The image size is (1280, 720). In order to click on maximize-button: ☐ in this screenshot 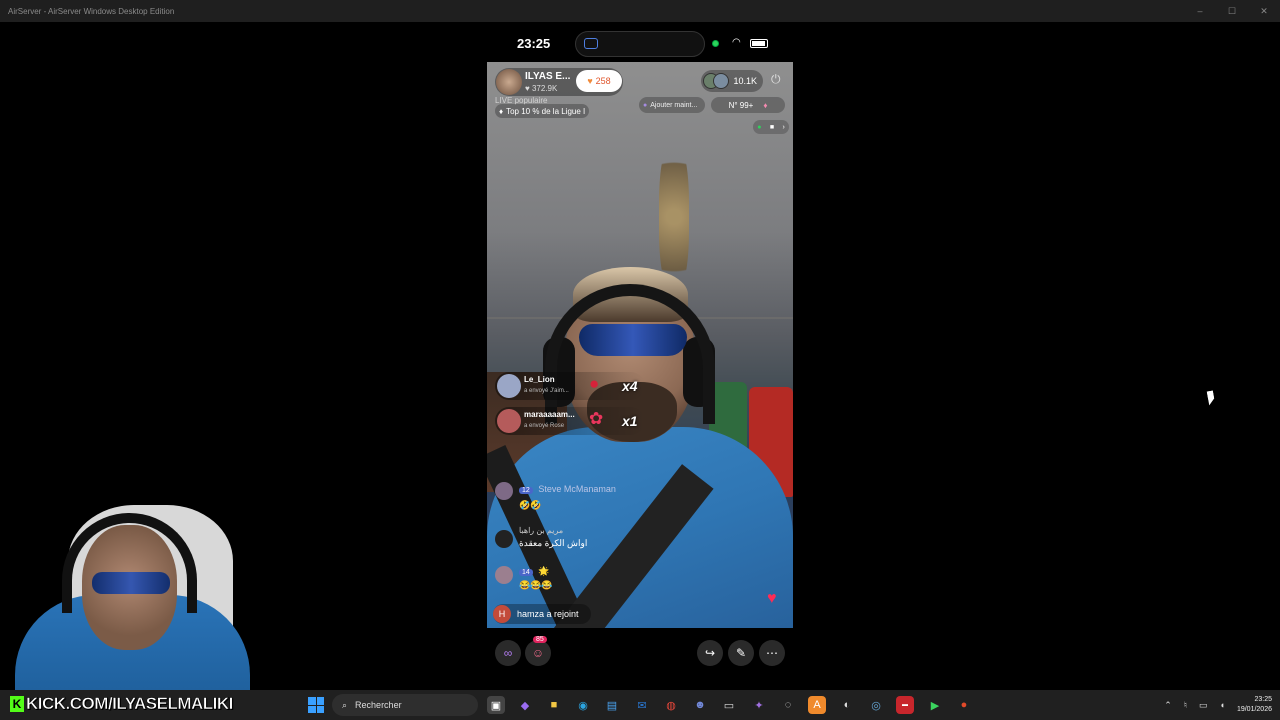, I will do `click(1232, 11)`.